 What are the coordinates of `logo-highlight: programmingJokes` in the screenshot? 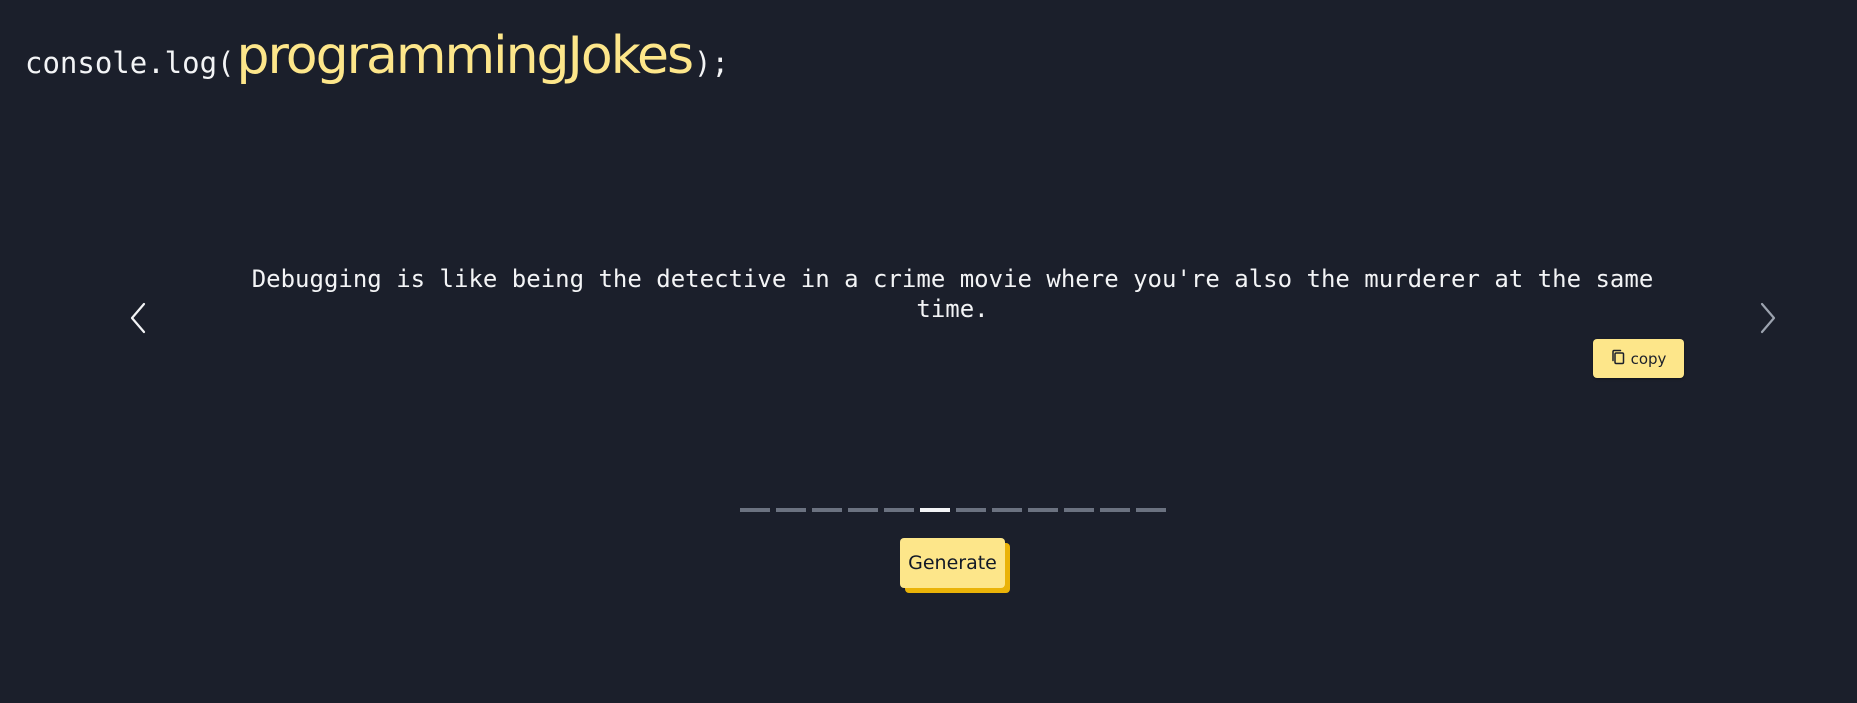 It's located at (465, 56).